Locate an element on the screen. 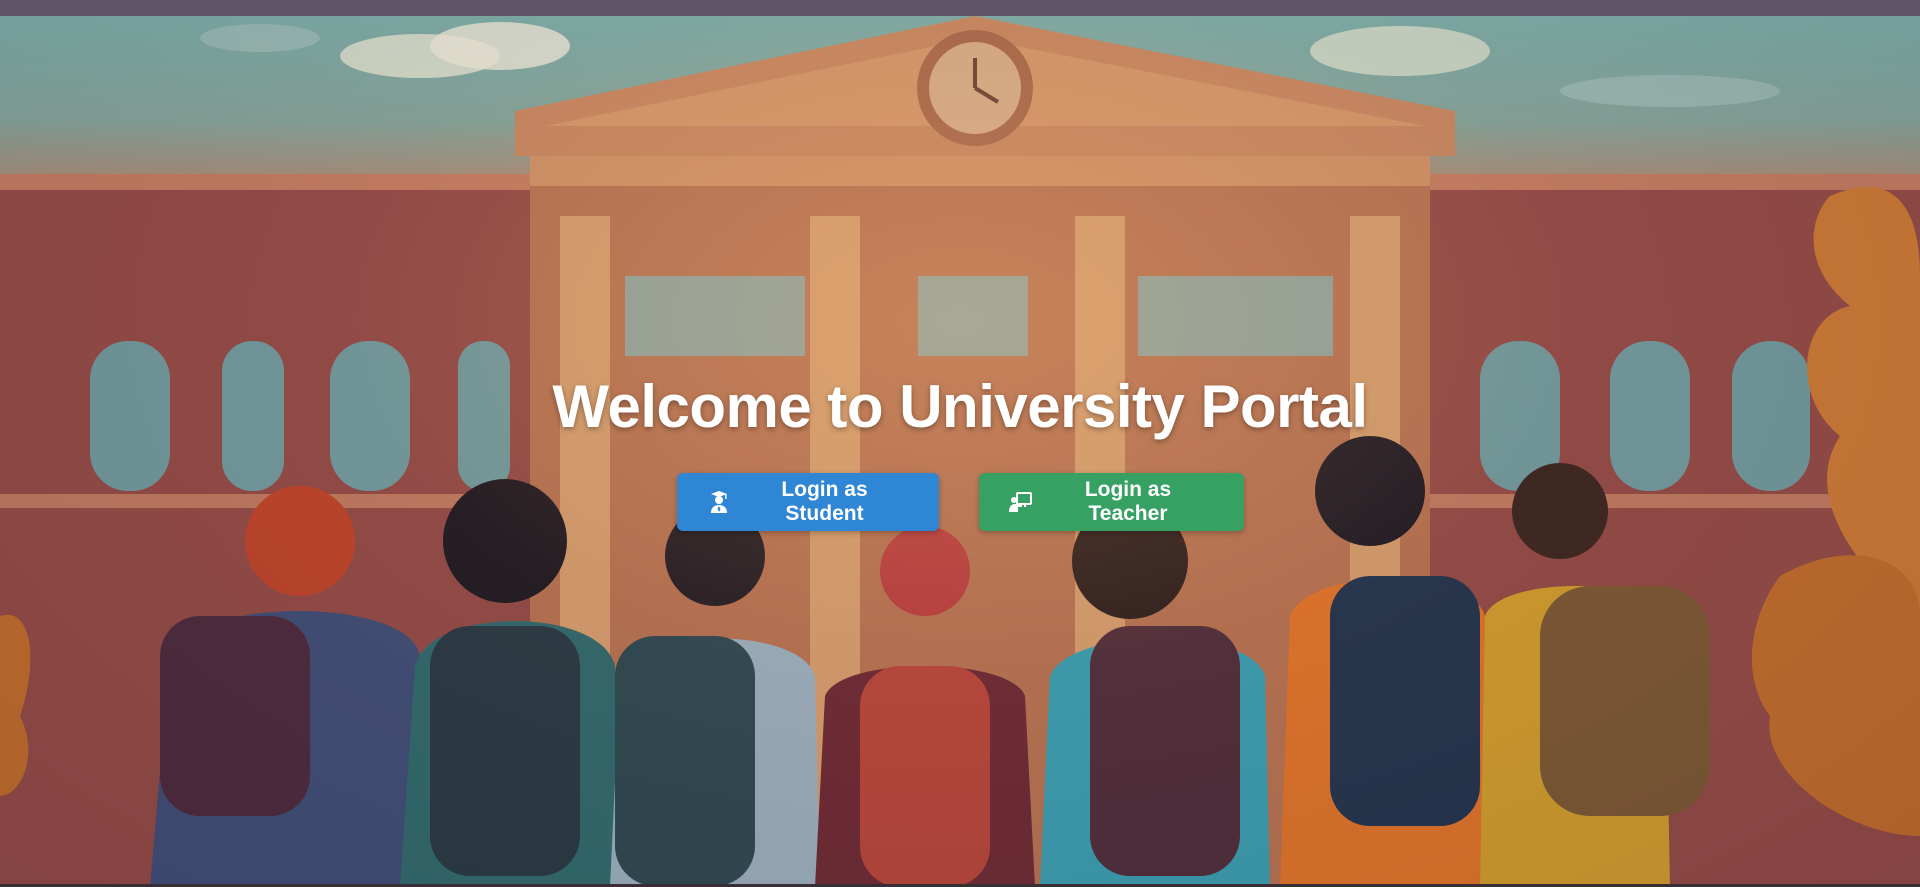 The width and height of the screenshot is (1920, 887). login-actions: Login as Student Login as Teacher is located at coordinates (960, 502).